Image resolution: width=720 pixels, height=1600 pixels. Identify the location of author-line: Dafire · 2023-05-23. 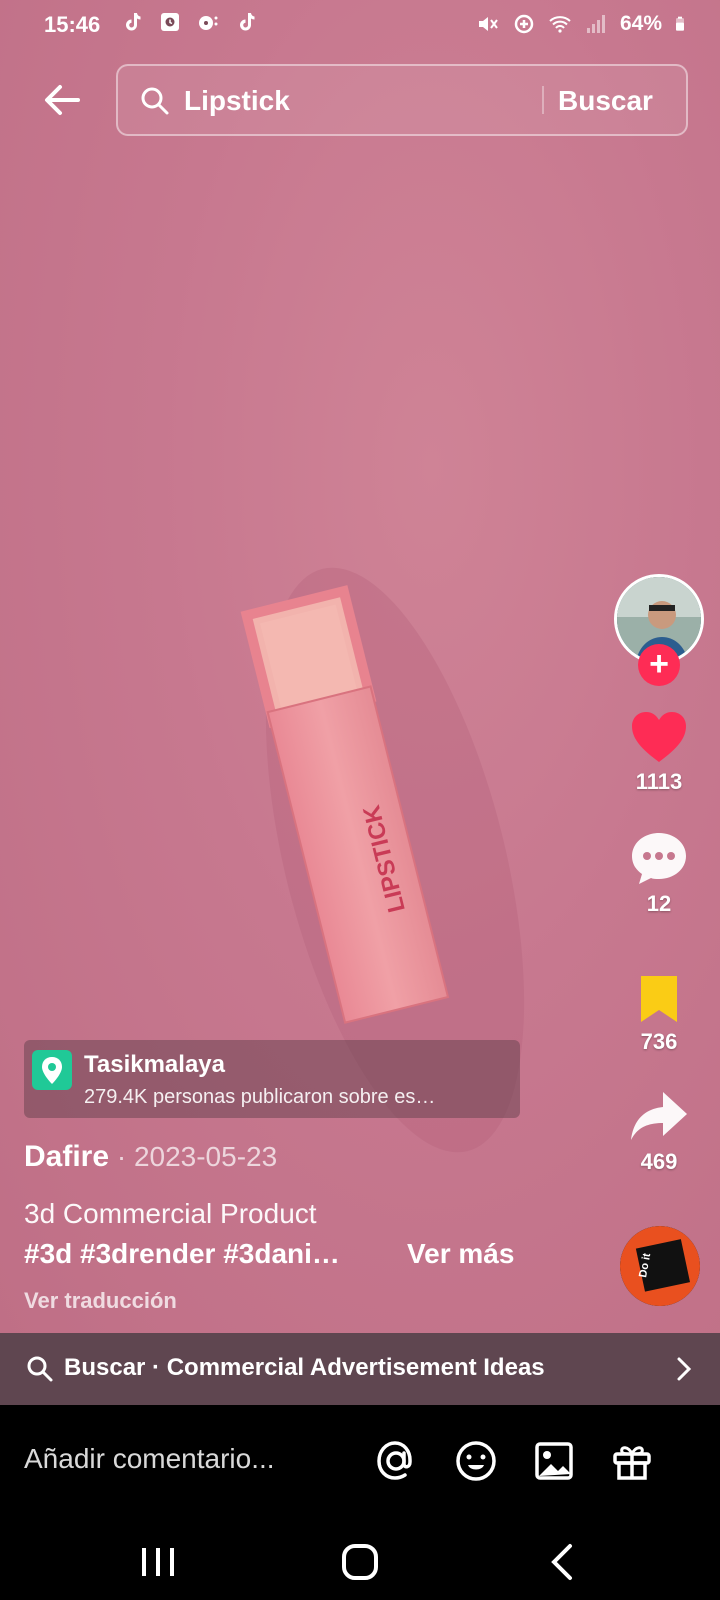
(150, 1157).